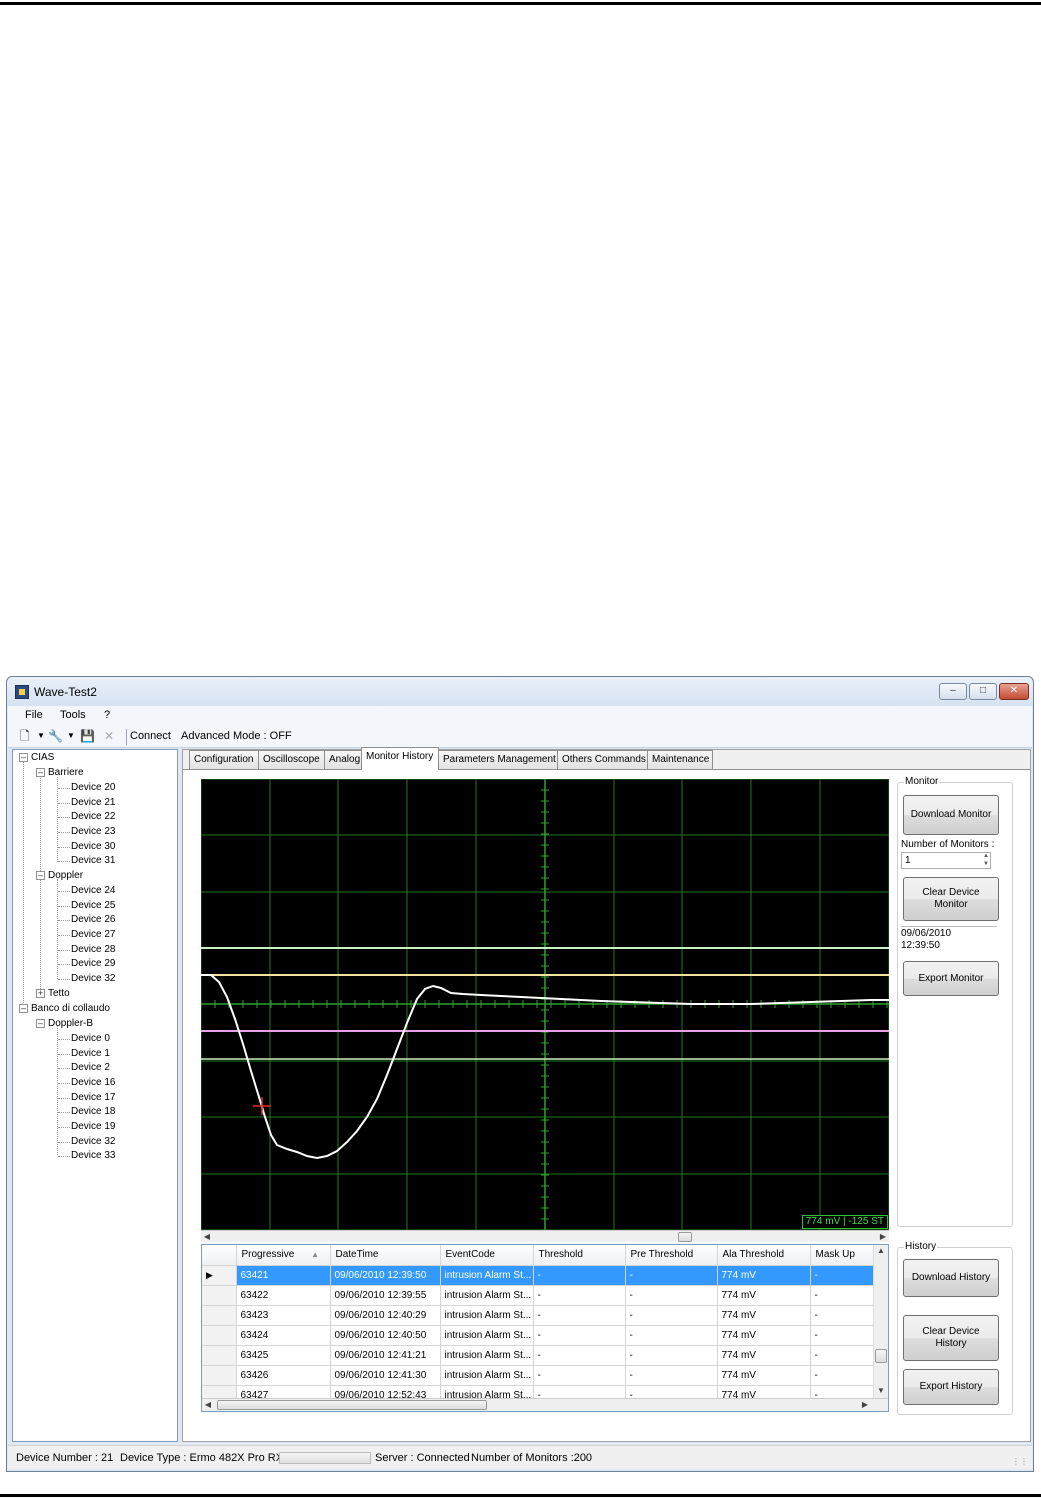  What do you see at coordinates (545, 1236) in the screenshot?
I see `scope-horizontal-scrollbar: ◀ ▶` at bounding box center [545, 1236].